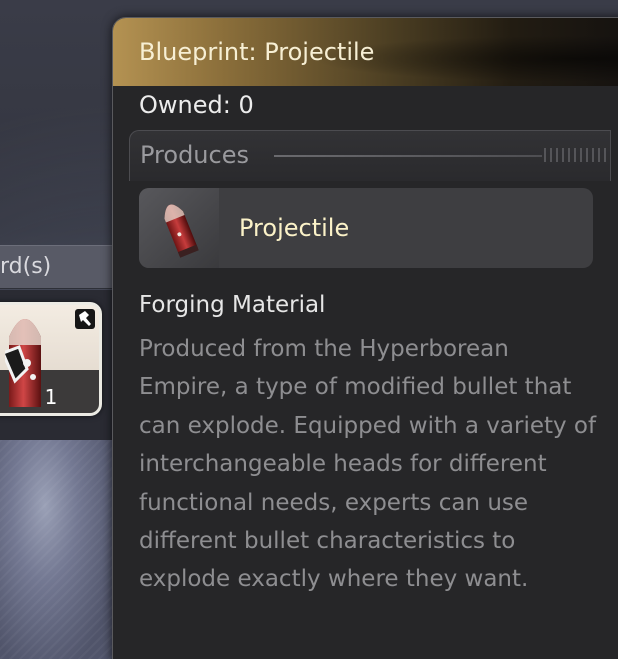 The height and width of the screenshot is (659, 618). I want to click on tooltip-header: Blueprint: Projectile, so click(365, 52).